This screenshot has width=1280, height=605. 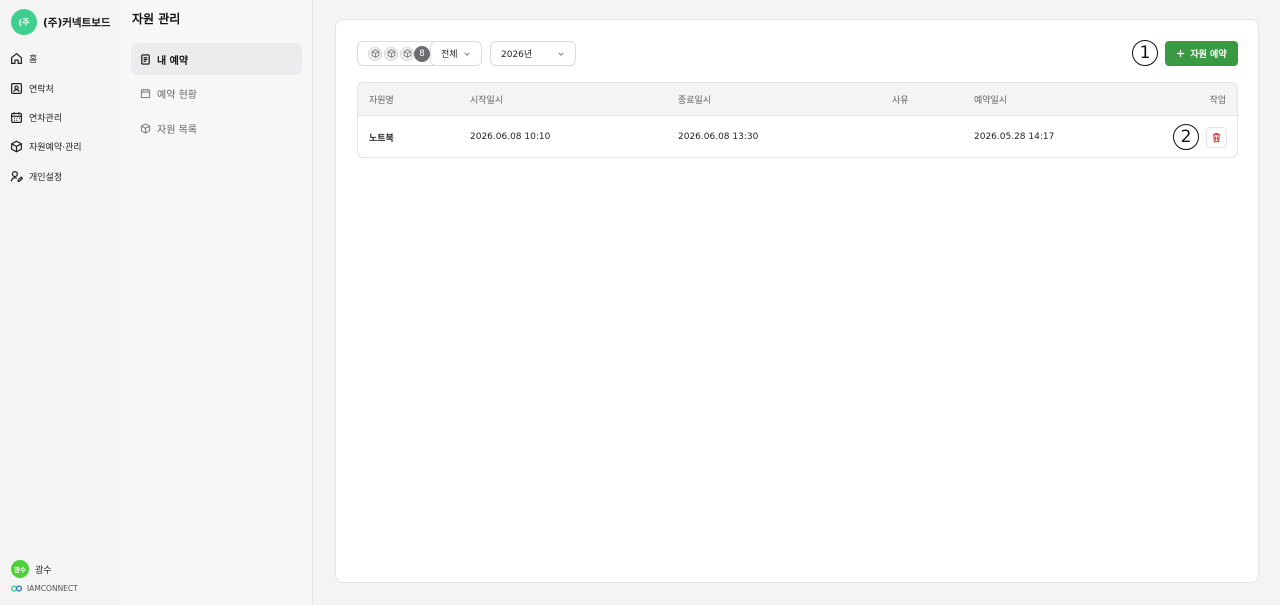 What do you see at coordinates (16, 88) in the screenshot?
I see `contact-icon` at bounding box center [16, 88].